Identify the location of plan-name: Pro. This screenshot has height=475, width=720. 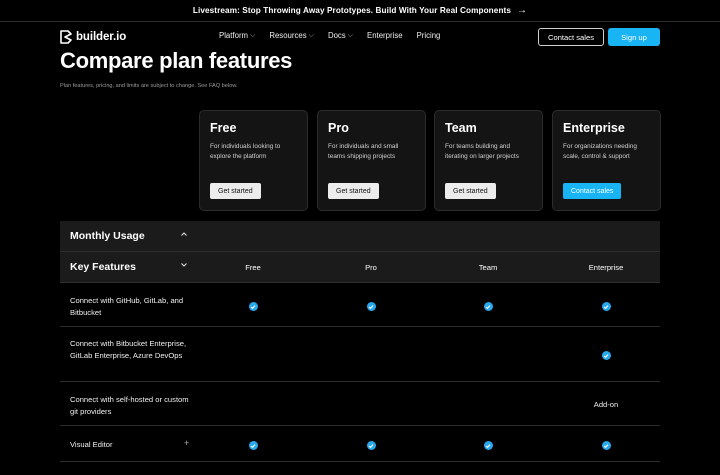
(338, 128).